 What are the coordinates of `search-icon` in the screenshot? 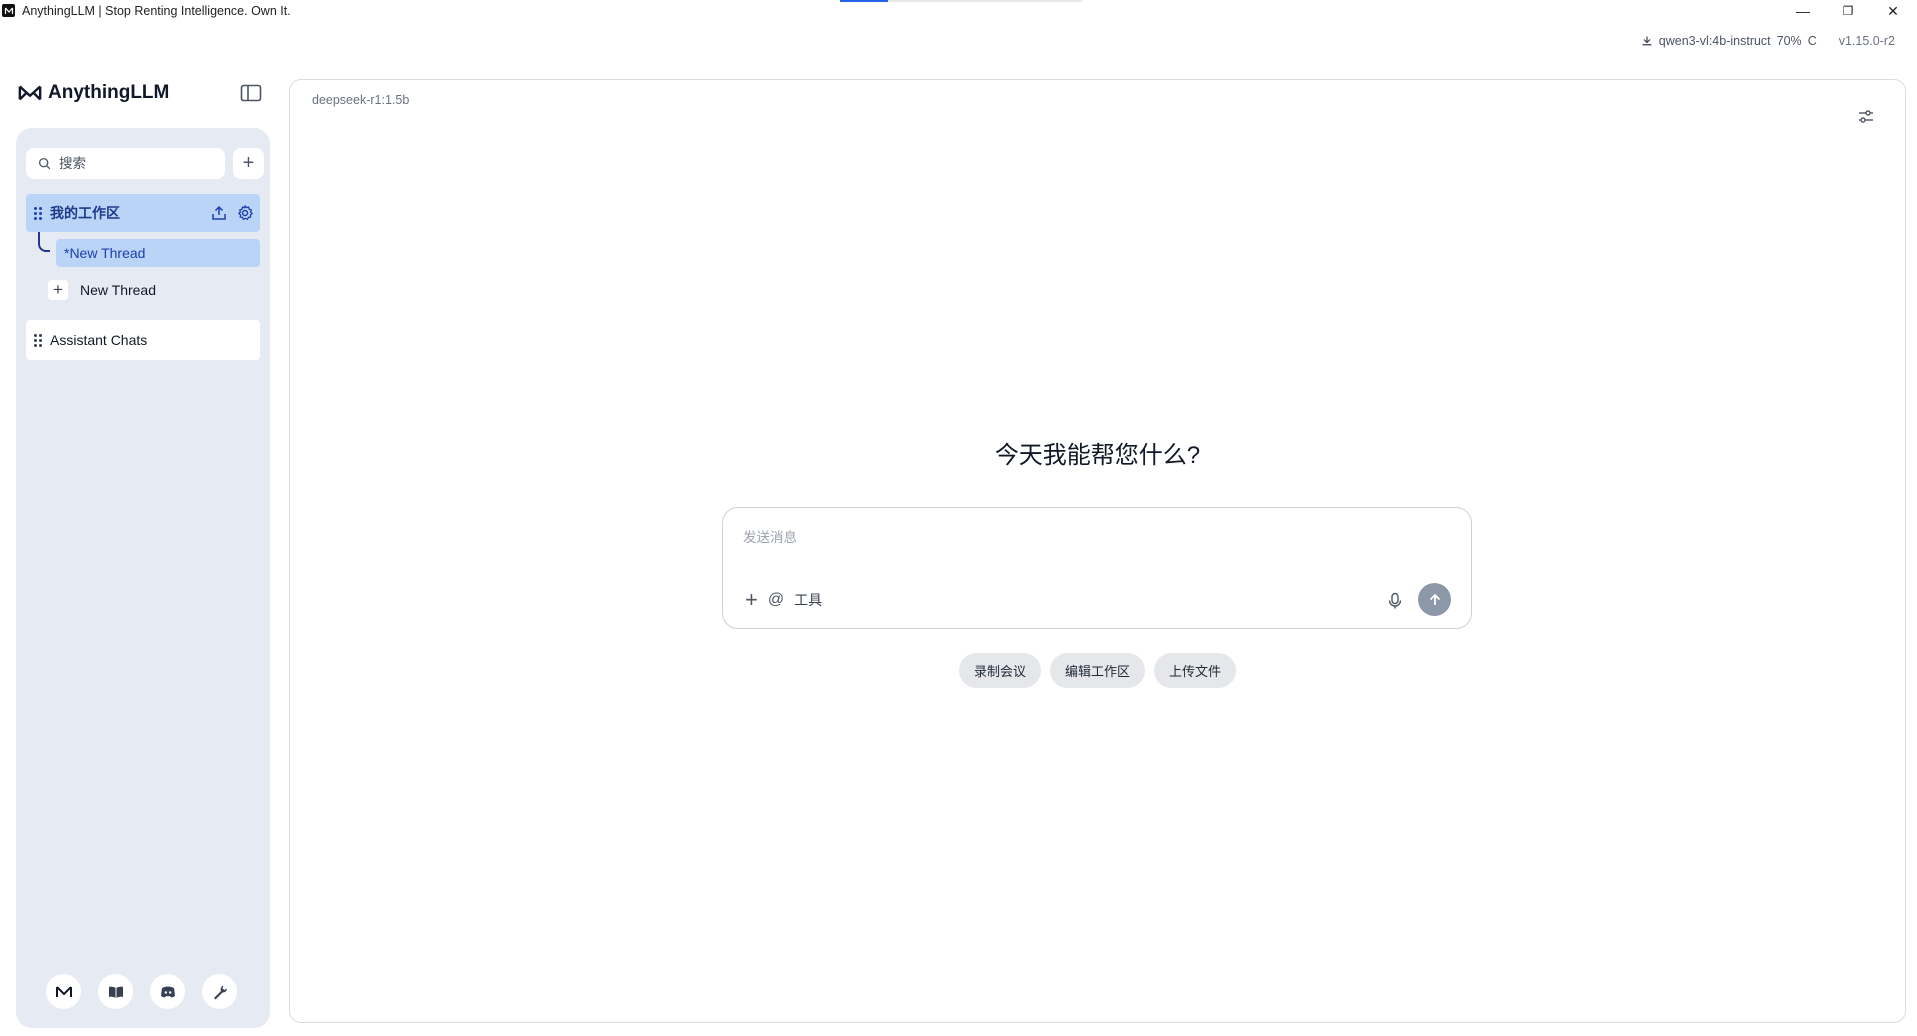 It's located at (44, 163).